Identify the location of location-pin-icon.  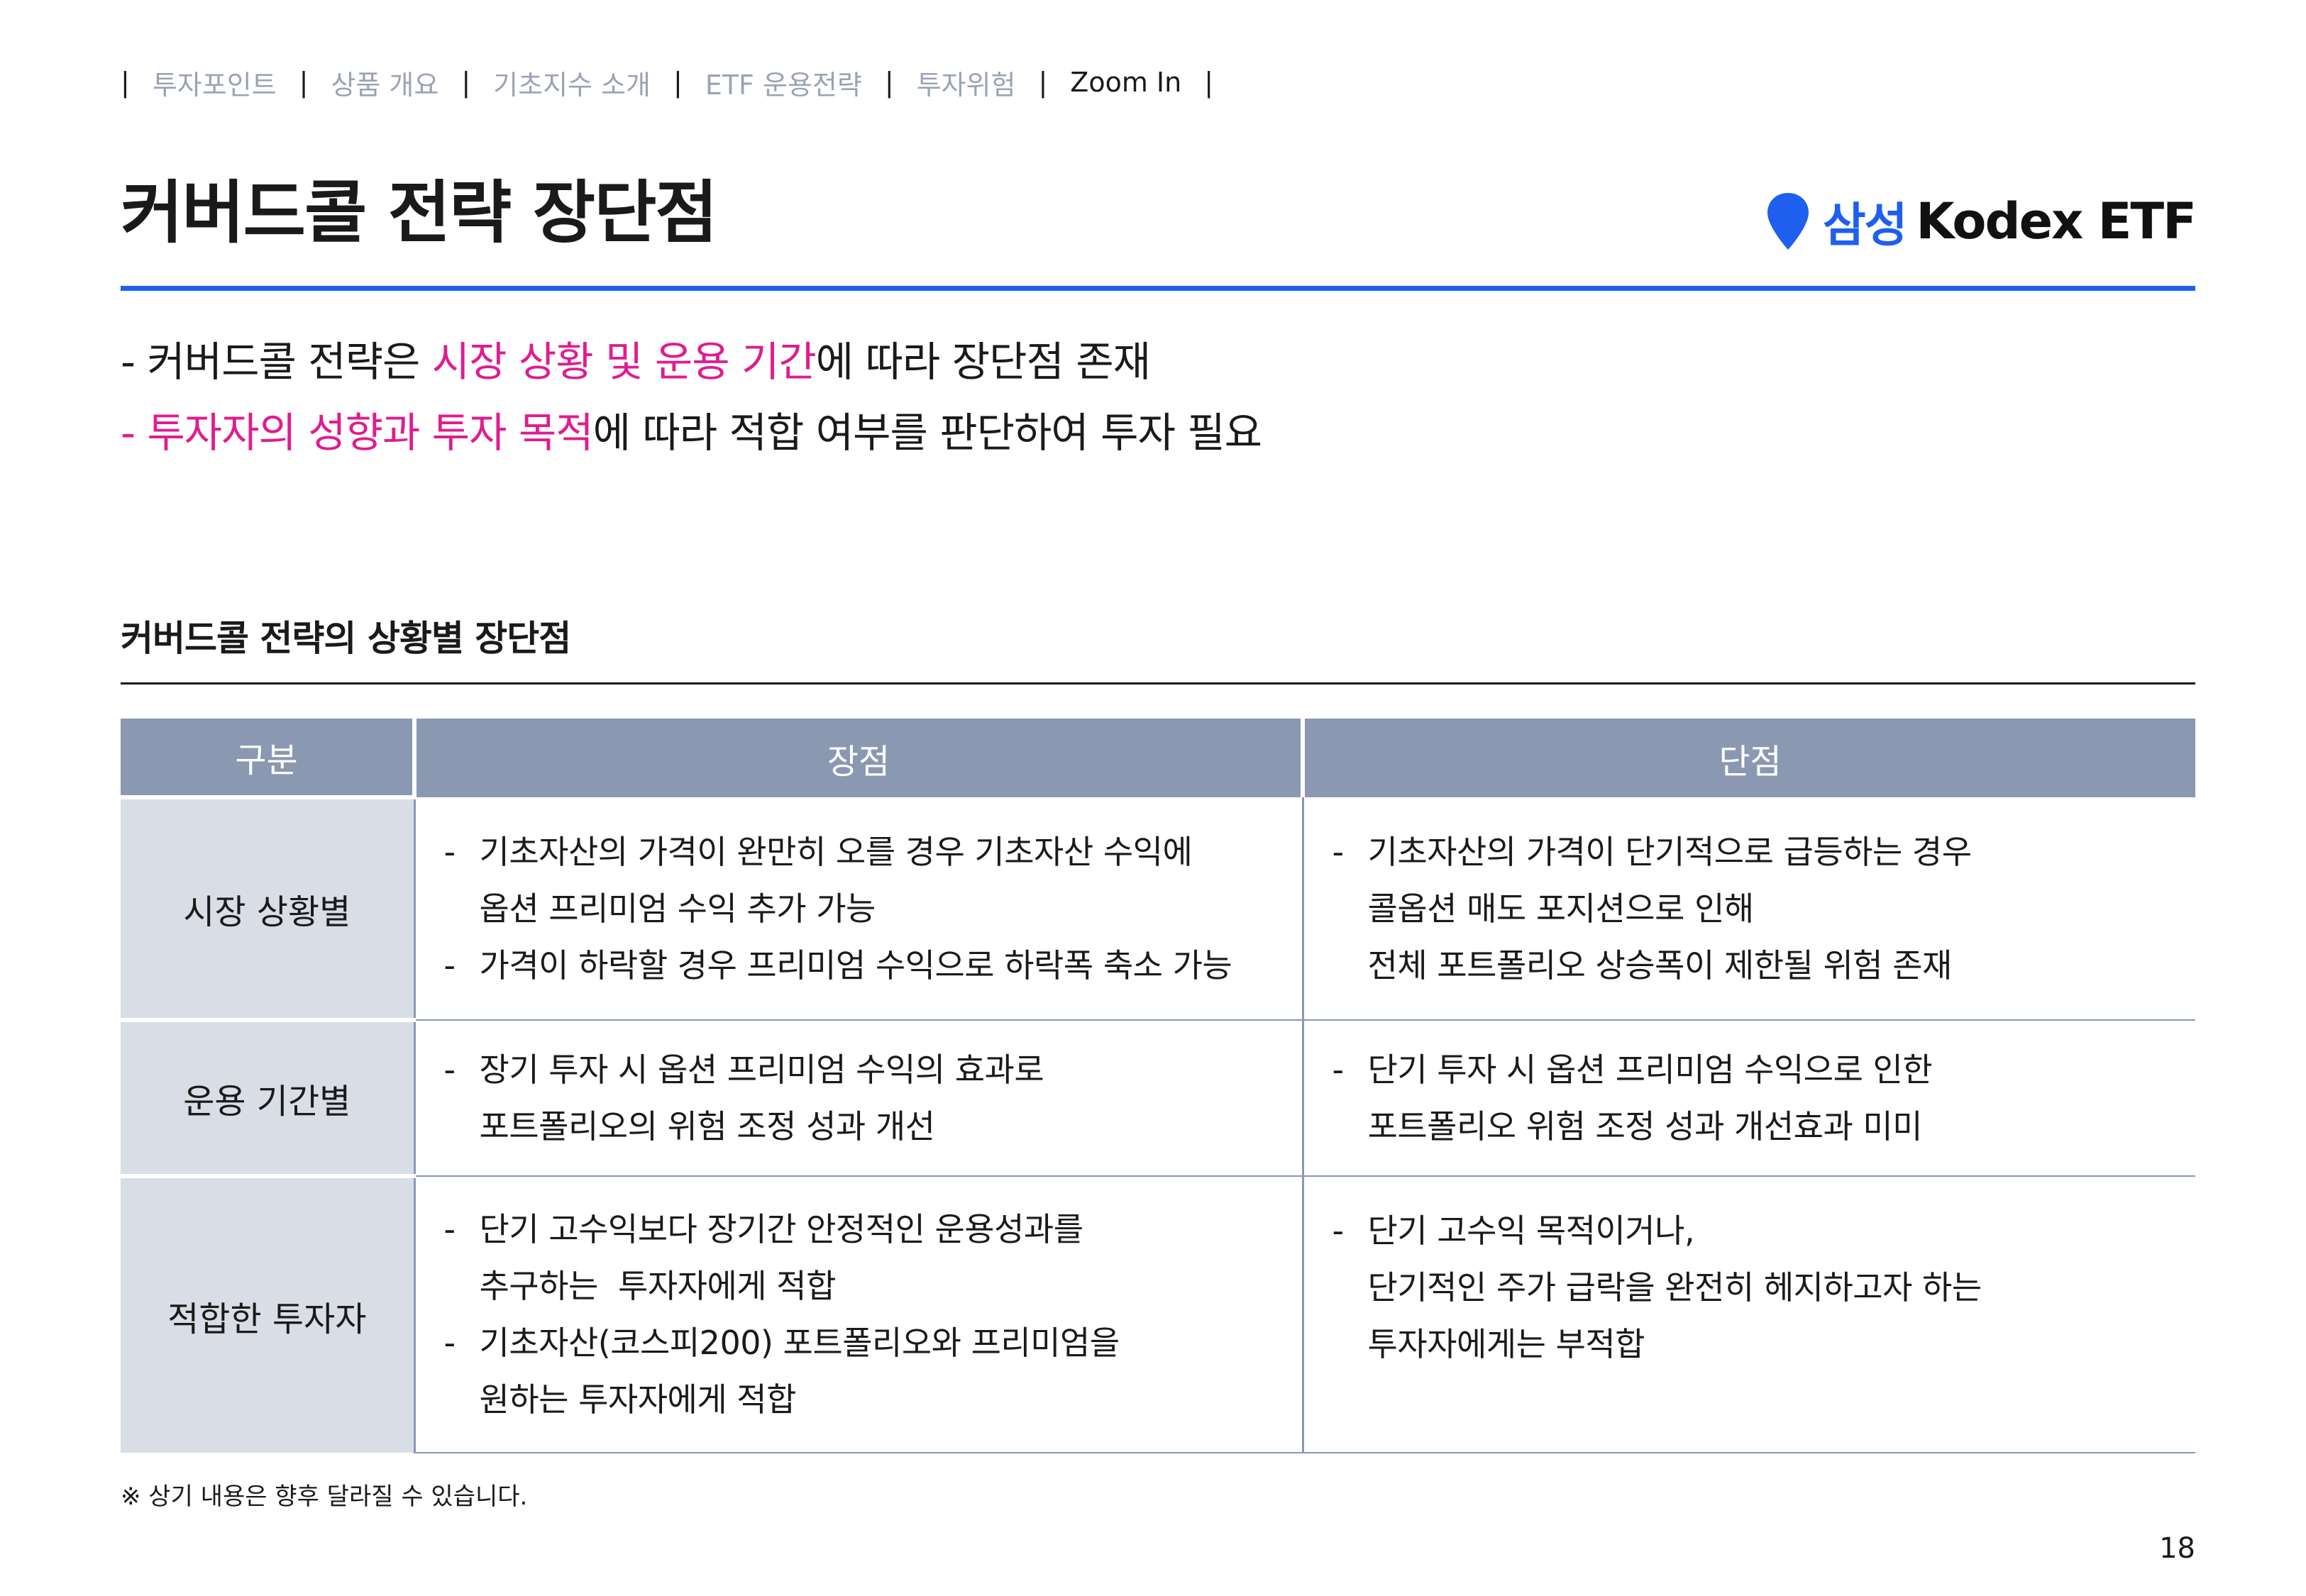
(1788, 222).